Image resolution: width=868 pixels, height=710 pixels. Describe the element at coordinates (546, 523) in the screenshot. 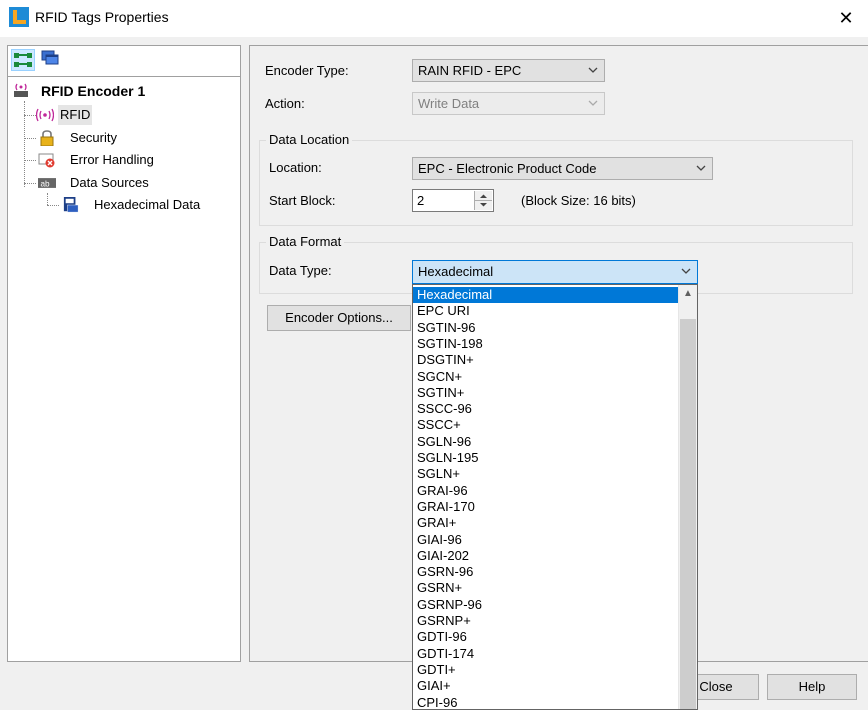

I see `dropdown-option: GRAI+` at that location.